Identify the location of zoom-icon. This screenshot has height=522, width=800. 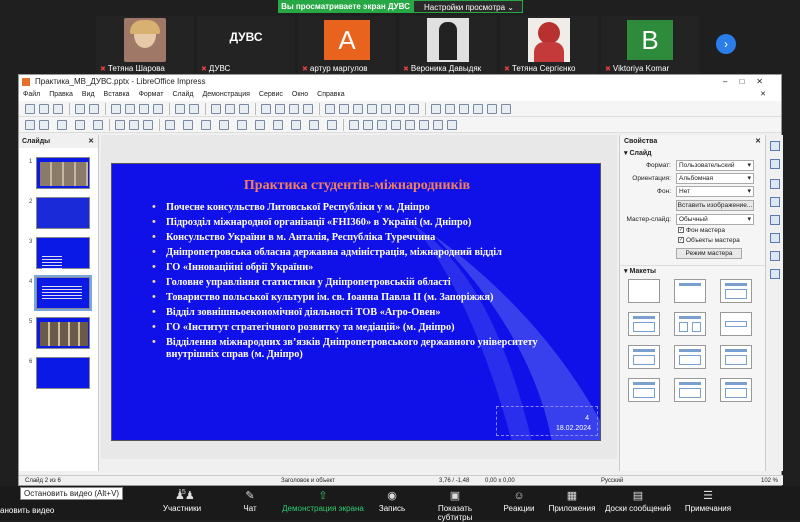
(44, 125).